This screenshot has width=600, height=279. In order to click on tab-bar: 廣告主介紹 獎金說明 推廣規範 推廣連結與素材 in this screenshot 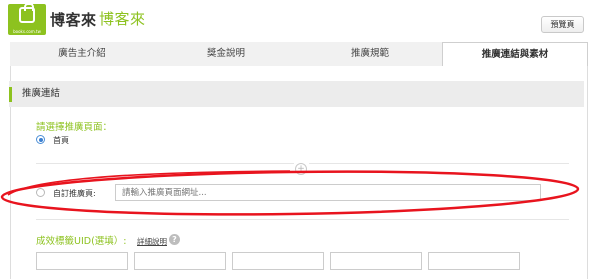, I will do `click(299, 54)`.